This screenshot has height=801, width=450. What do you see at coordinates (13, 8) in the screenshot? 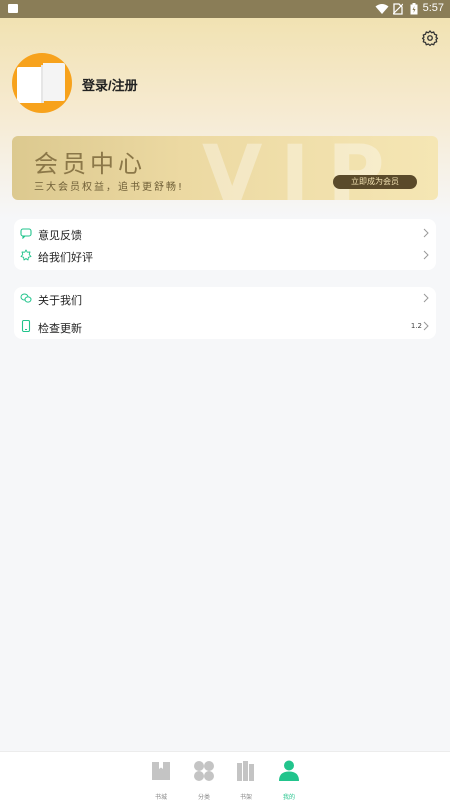
I see `image-notification-icon` at bounding box center [13, 8].